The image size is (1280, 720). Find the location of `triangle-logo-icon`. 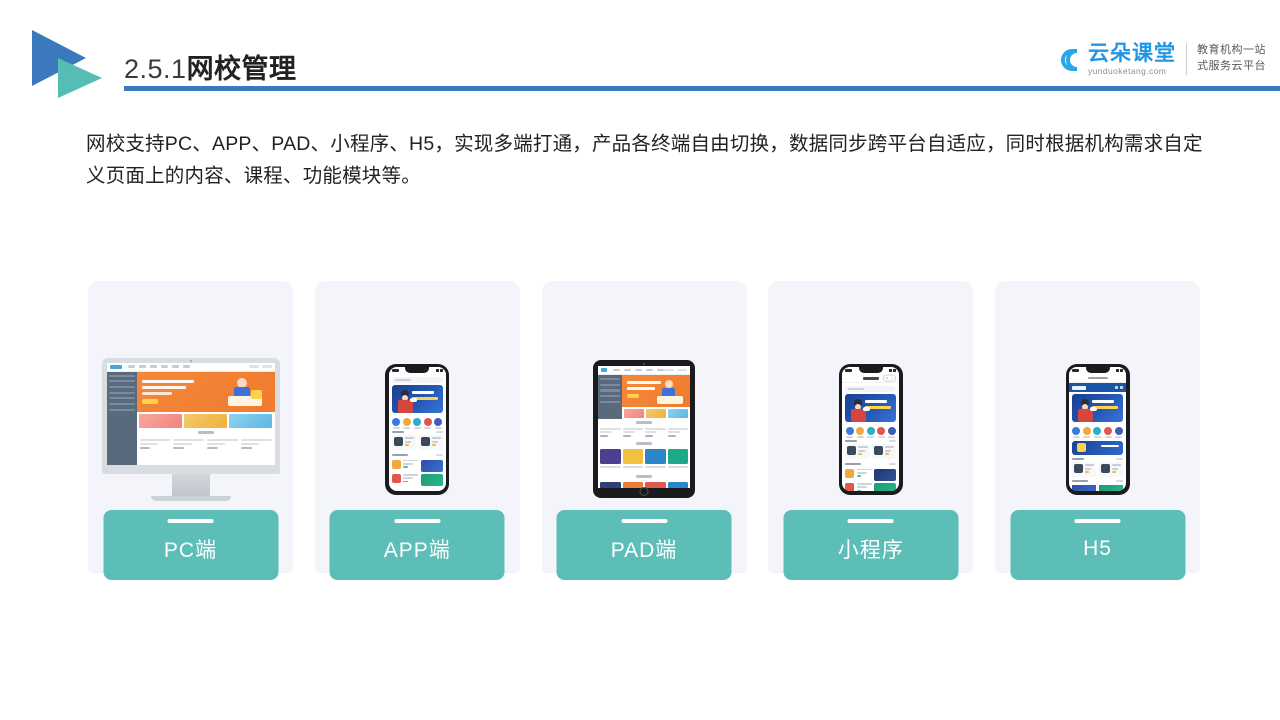

triangle-logo-icon is located at coordinates (71, 64).